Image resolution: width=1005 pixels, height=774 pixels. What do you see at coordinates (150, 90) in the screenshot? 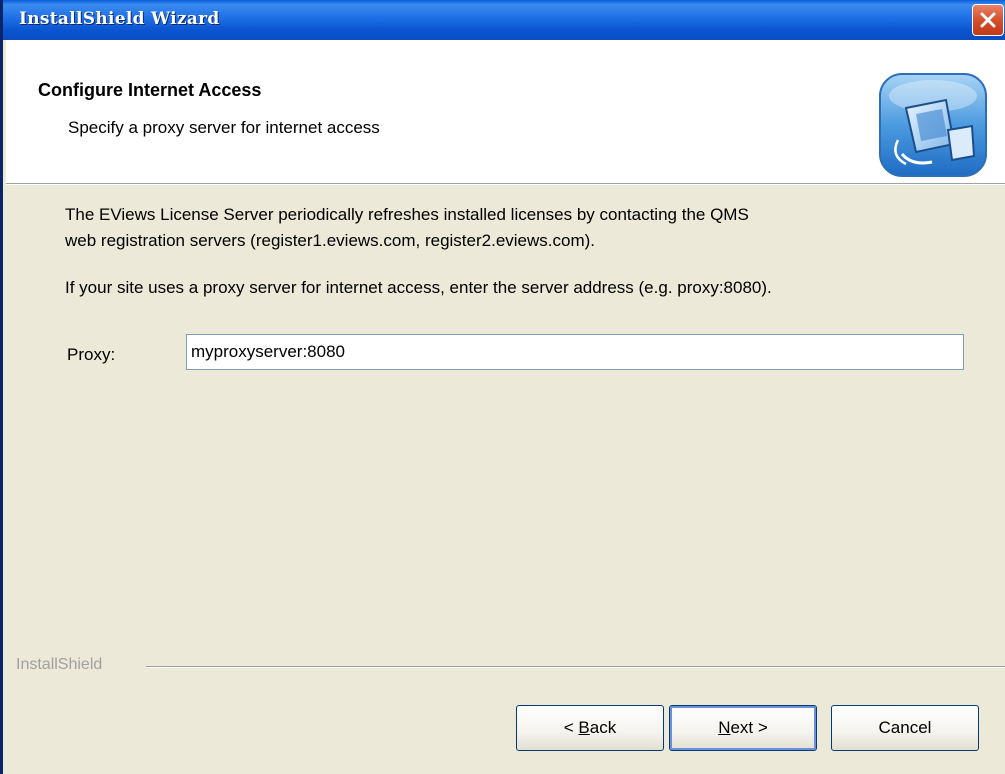
I see `page-title: Configure Internet Access` at bounding box center [150, 90].